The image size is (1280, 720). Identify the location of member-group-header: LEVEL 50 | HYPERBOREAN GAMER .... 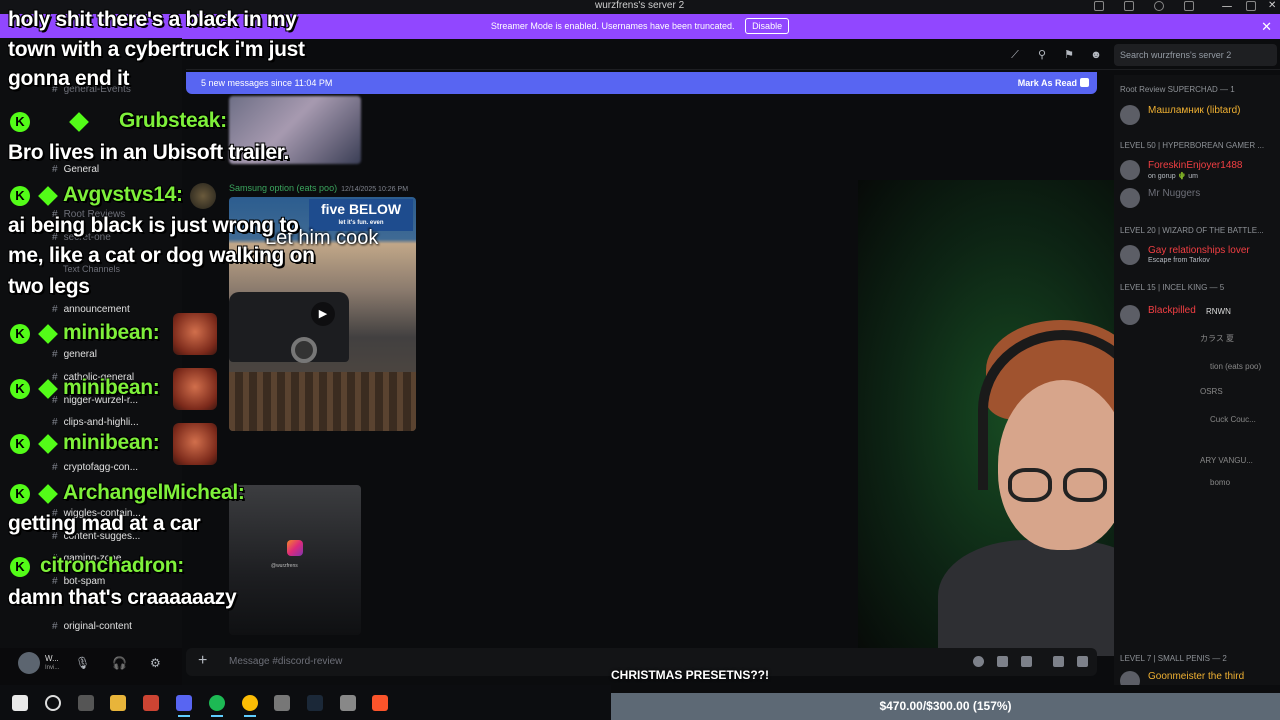
(1192, 145).